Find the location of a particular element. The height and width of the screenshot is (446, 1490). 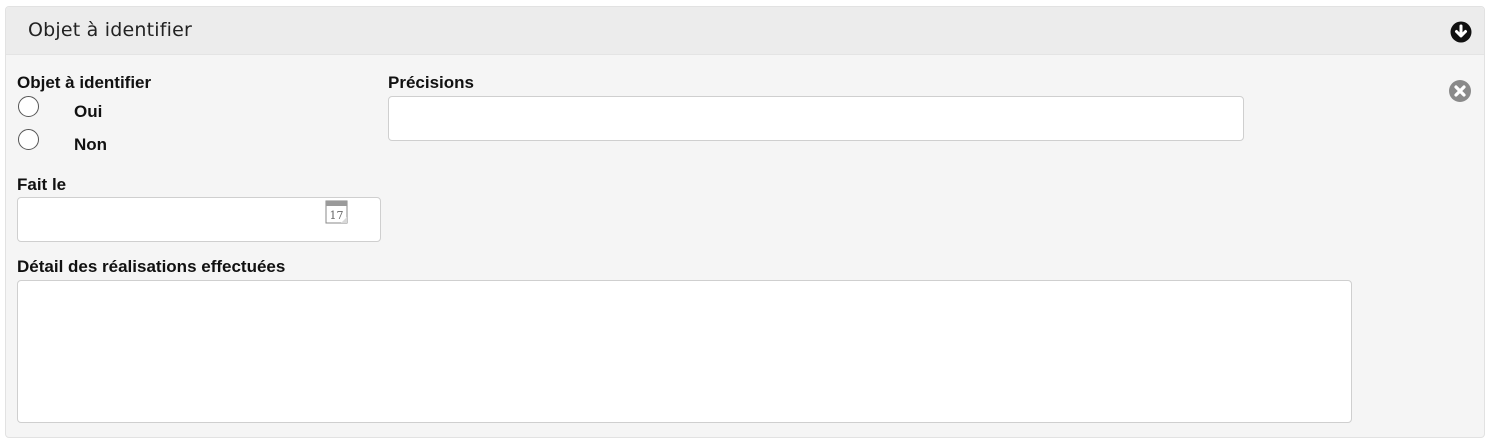

radio-non-circle is located at coordinates (28, 139).